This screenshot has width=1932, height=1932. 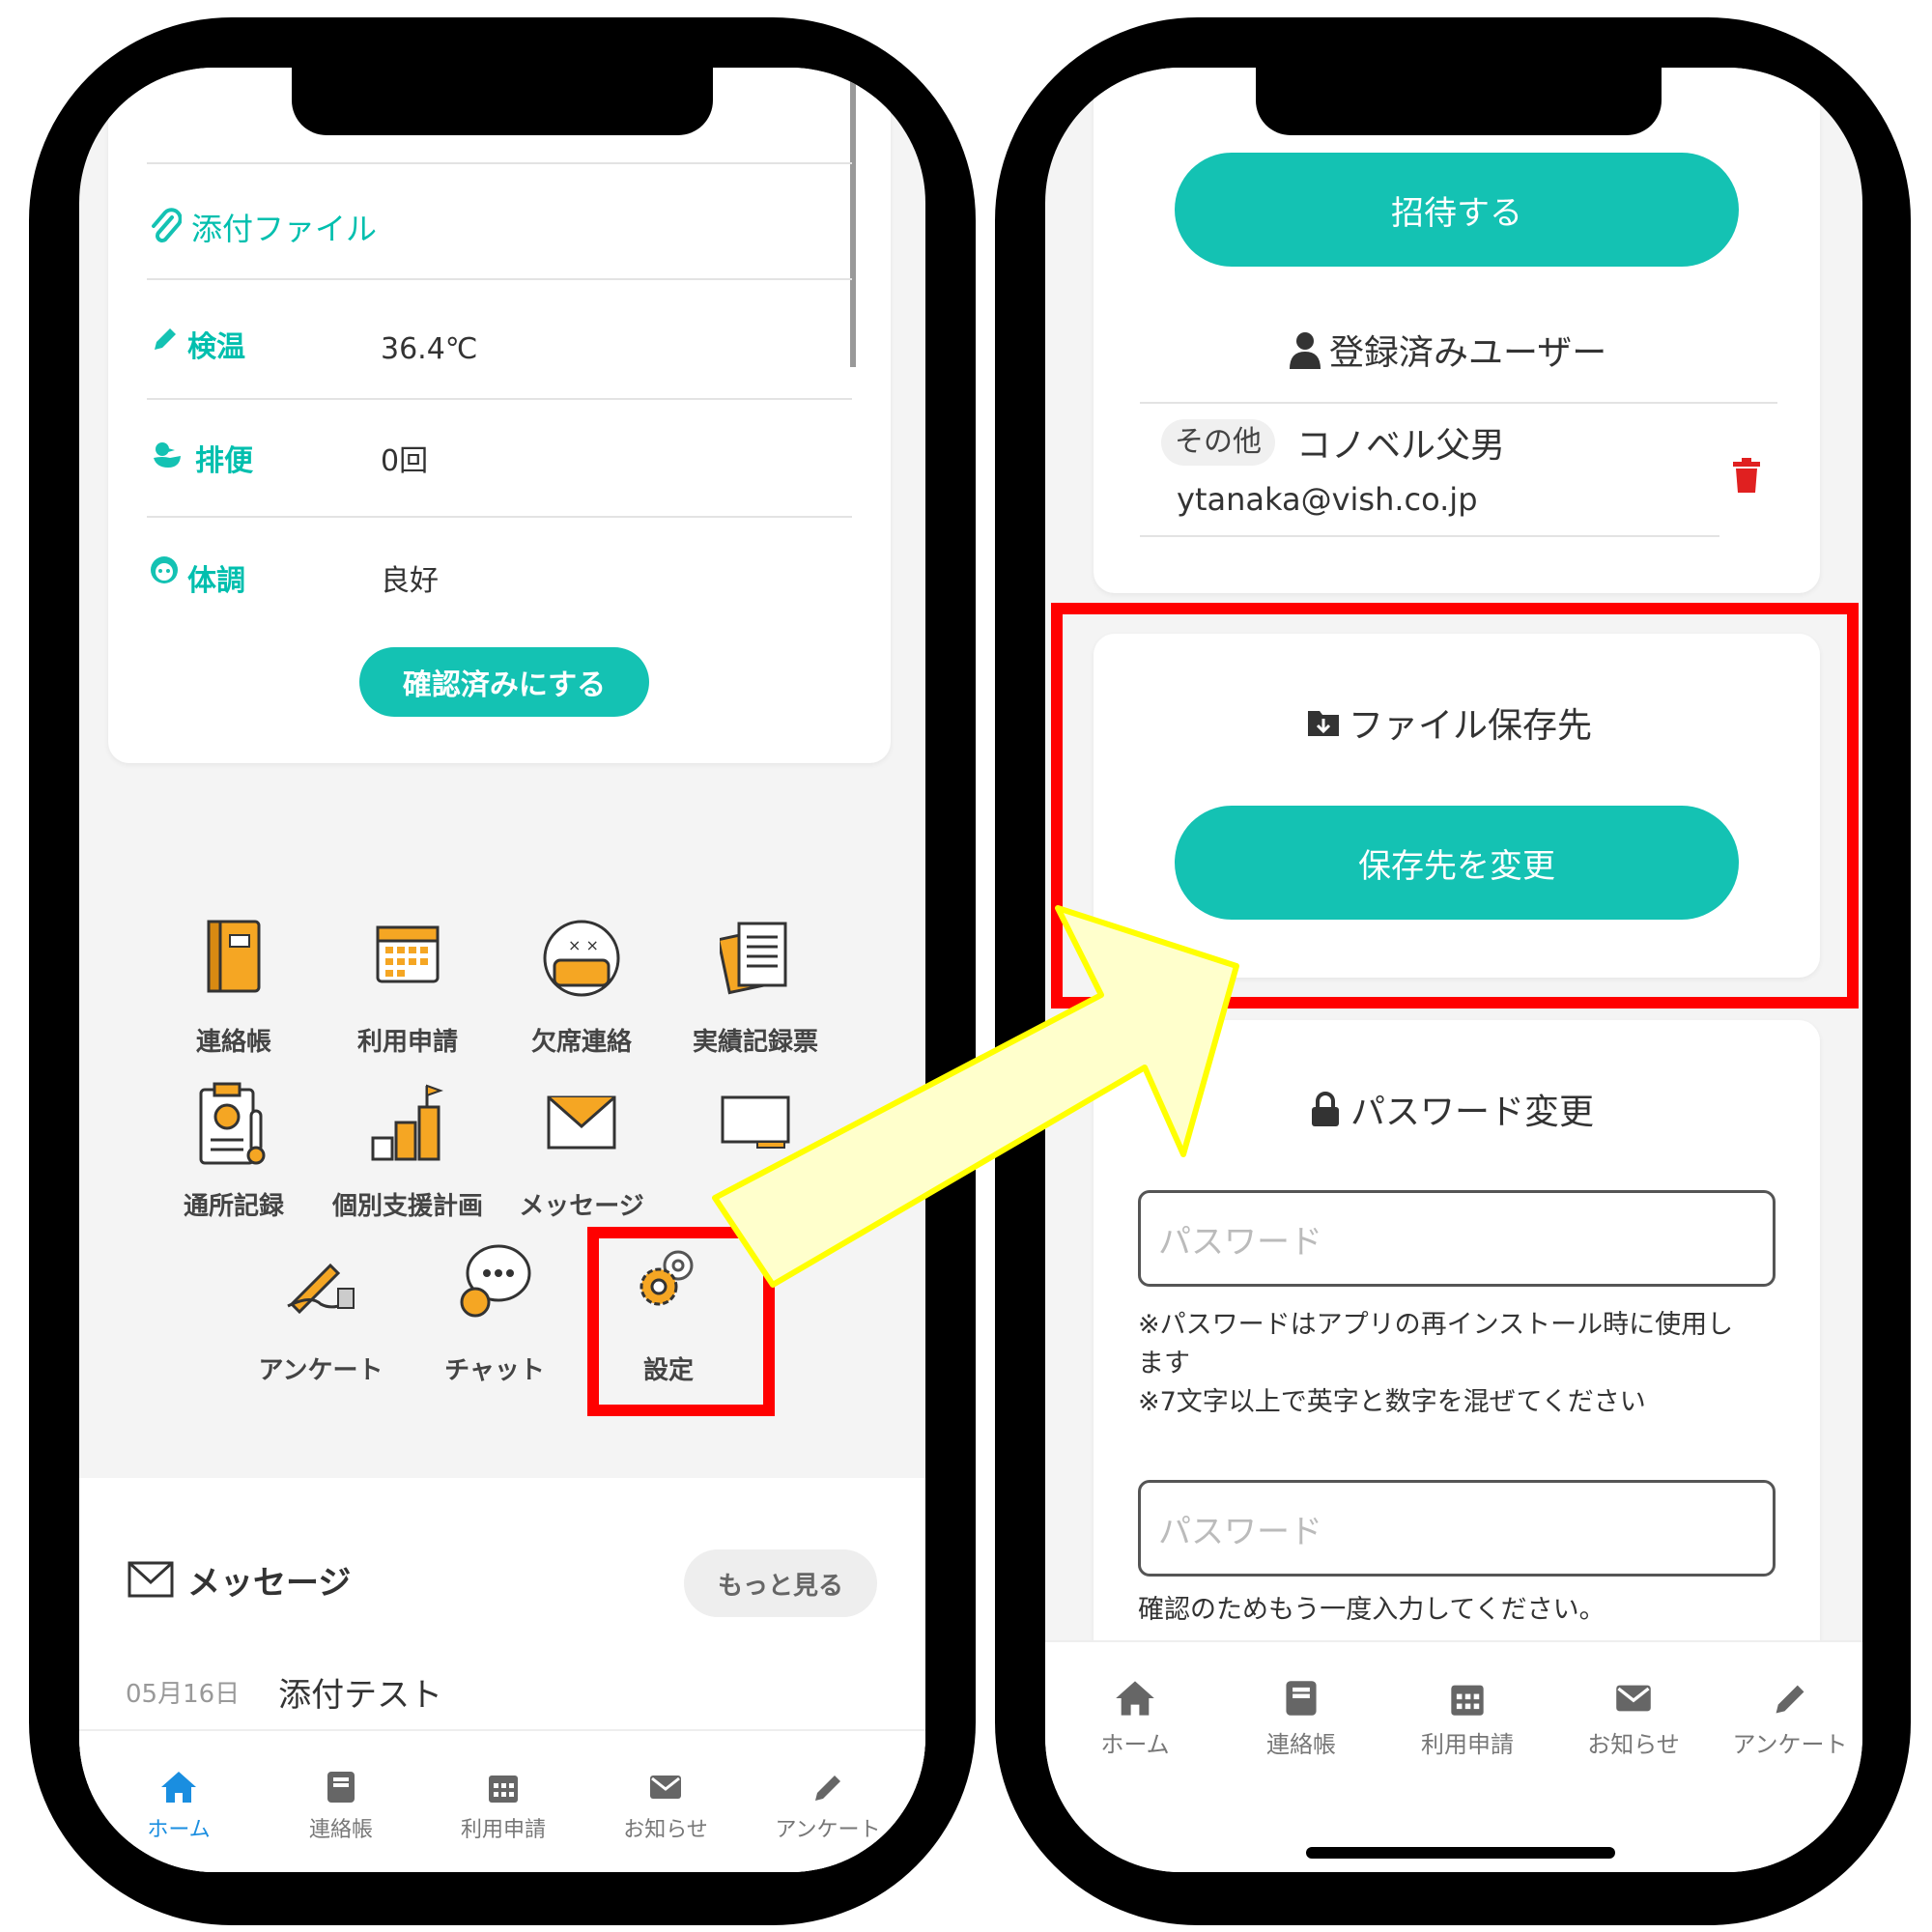 I want to click on user-email: ytanaka@vish.co.jp, so click(x=1327, y=499).